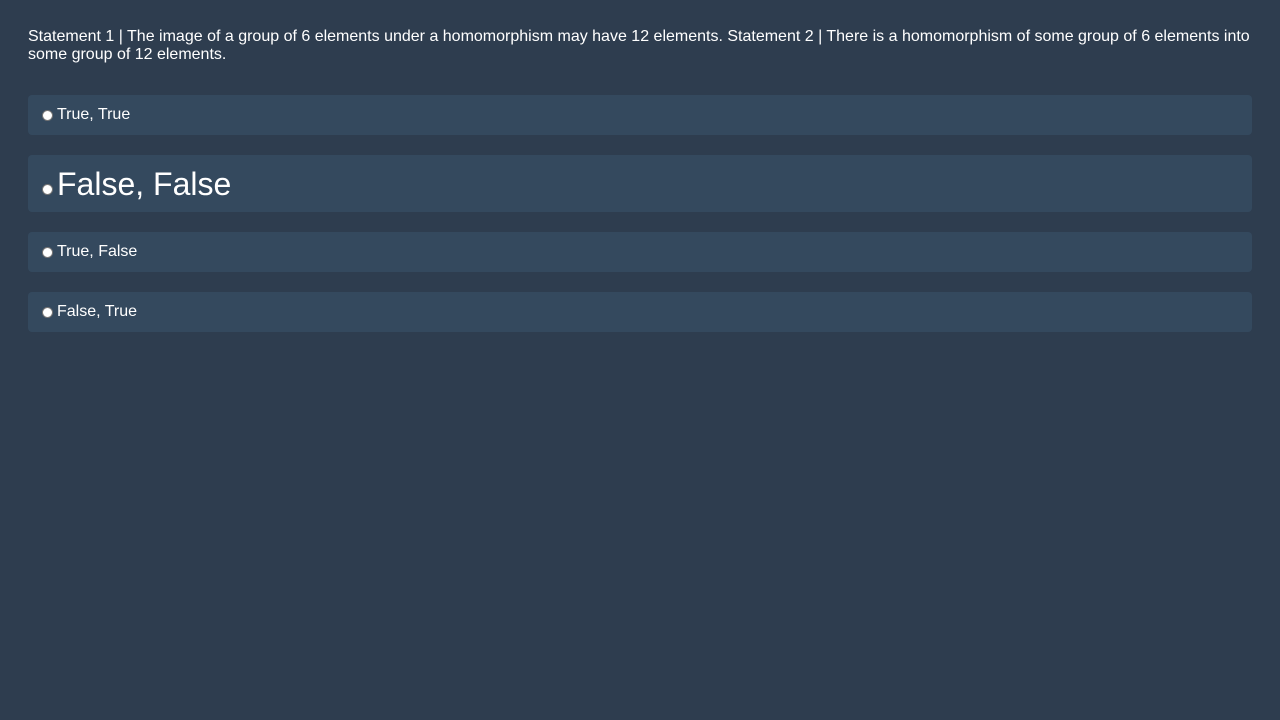 Image resolution: width=1280 pixels, height=720 pixels. What do you see at coordinates (144, 183) in the screenshot?
I see `option-label: False, False` at bounding box center [144, 183].